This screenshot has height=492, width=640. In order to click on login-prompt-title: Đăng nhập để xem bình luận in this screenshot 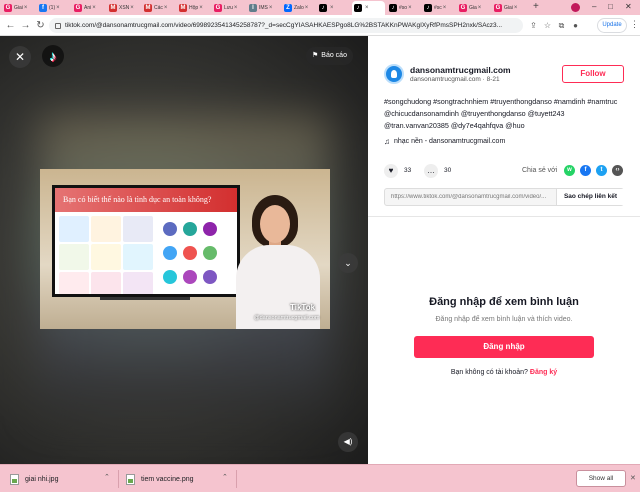, I will do `click(504, 302)`.